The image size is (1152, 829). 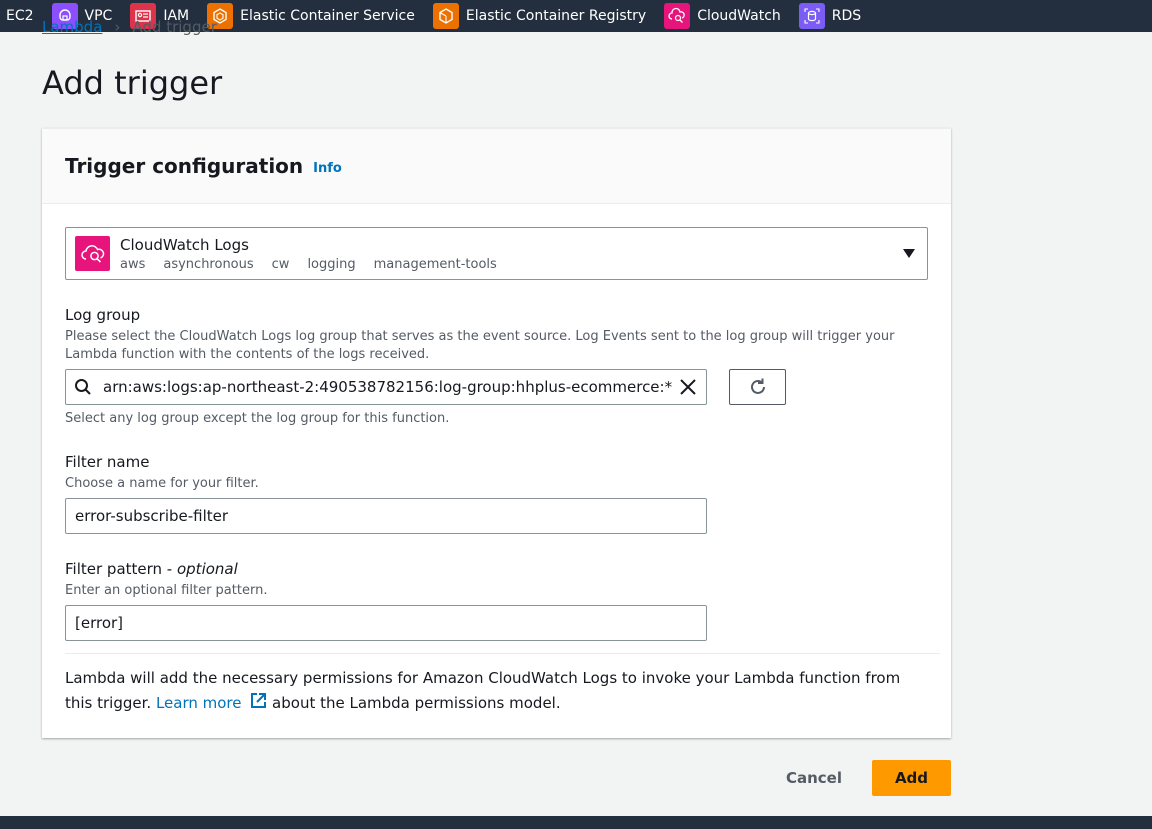 I want to click on filter-pattern-value: [error], so click(x=99, y=623).